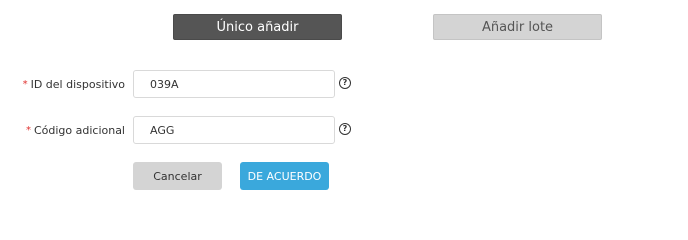 This screenshot has height=240, width=688. What do you see at coordinates (177, 176) in the screenshot?
I see `cancel-button: Cancelar` at bounding box center [177, 176].